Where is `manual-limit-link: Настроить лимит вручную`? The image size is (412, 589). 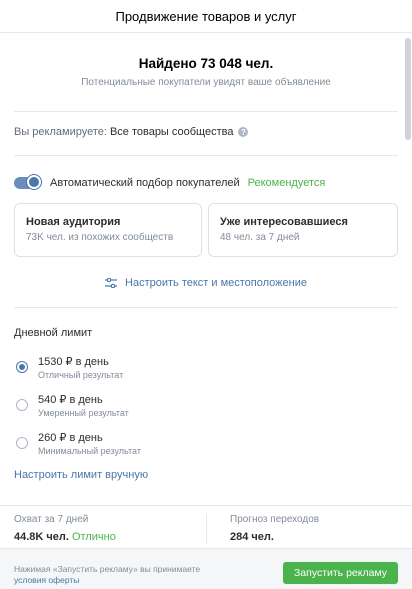 manual-limit-link: Настроить лимит вручную is located at coordinates (81, 475).